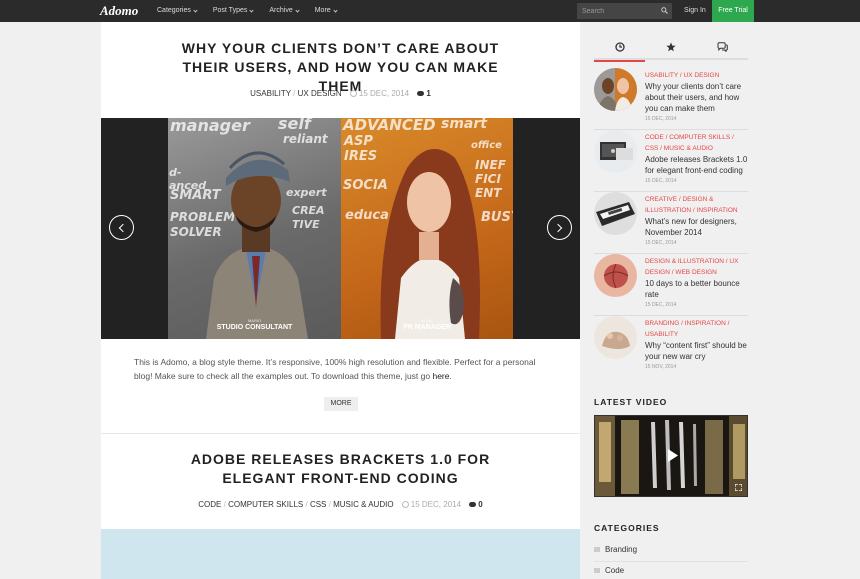  I want to click on search-input, so click(617, 11).